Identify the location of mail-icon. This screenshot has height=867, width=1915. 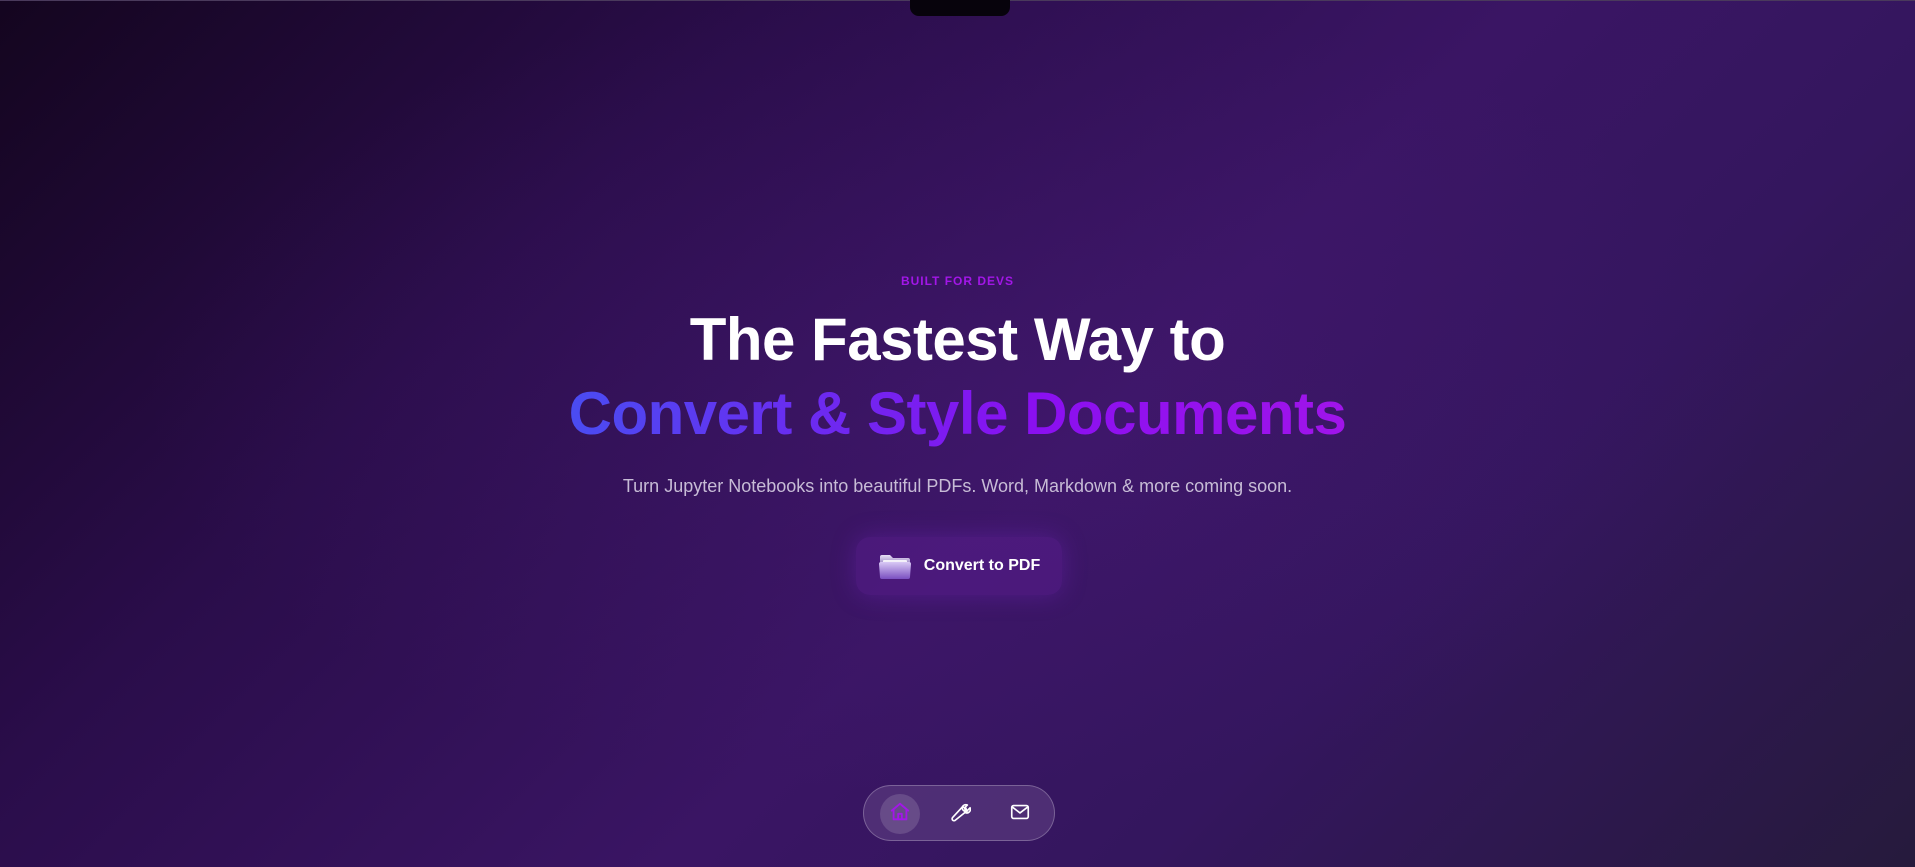
(1020, 814).